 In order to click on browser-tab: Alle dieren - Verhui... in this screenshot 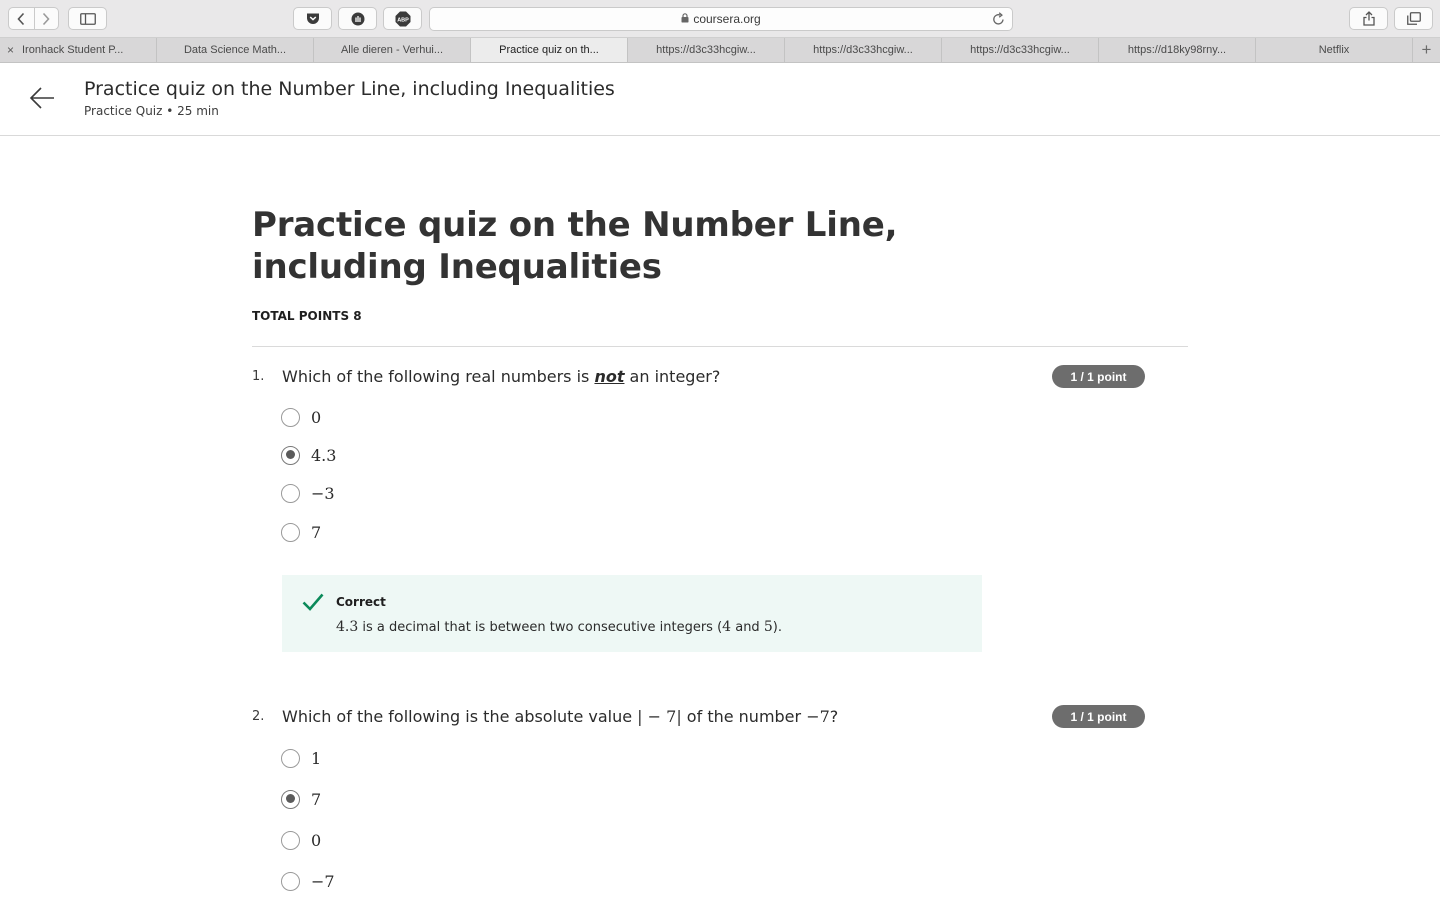, I will do `click(392, 50)`.